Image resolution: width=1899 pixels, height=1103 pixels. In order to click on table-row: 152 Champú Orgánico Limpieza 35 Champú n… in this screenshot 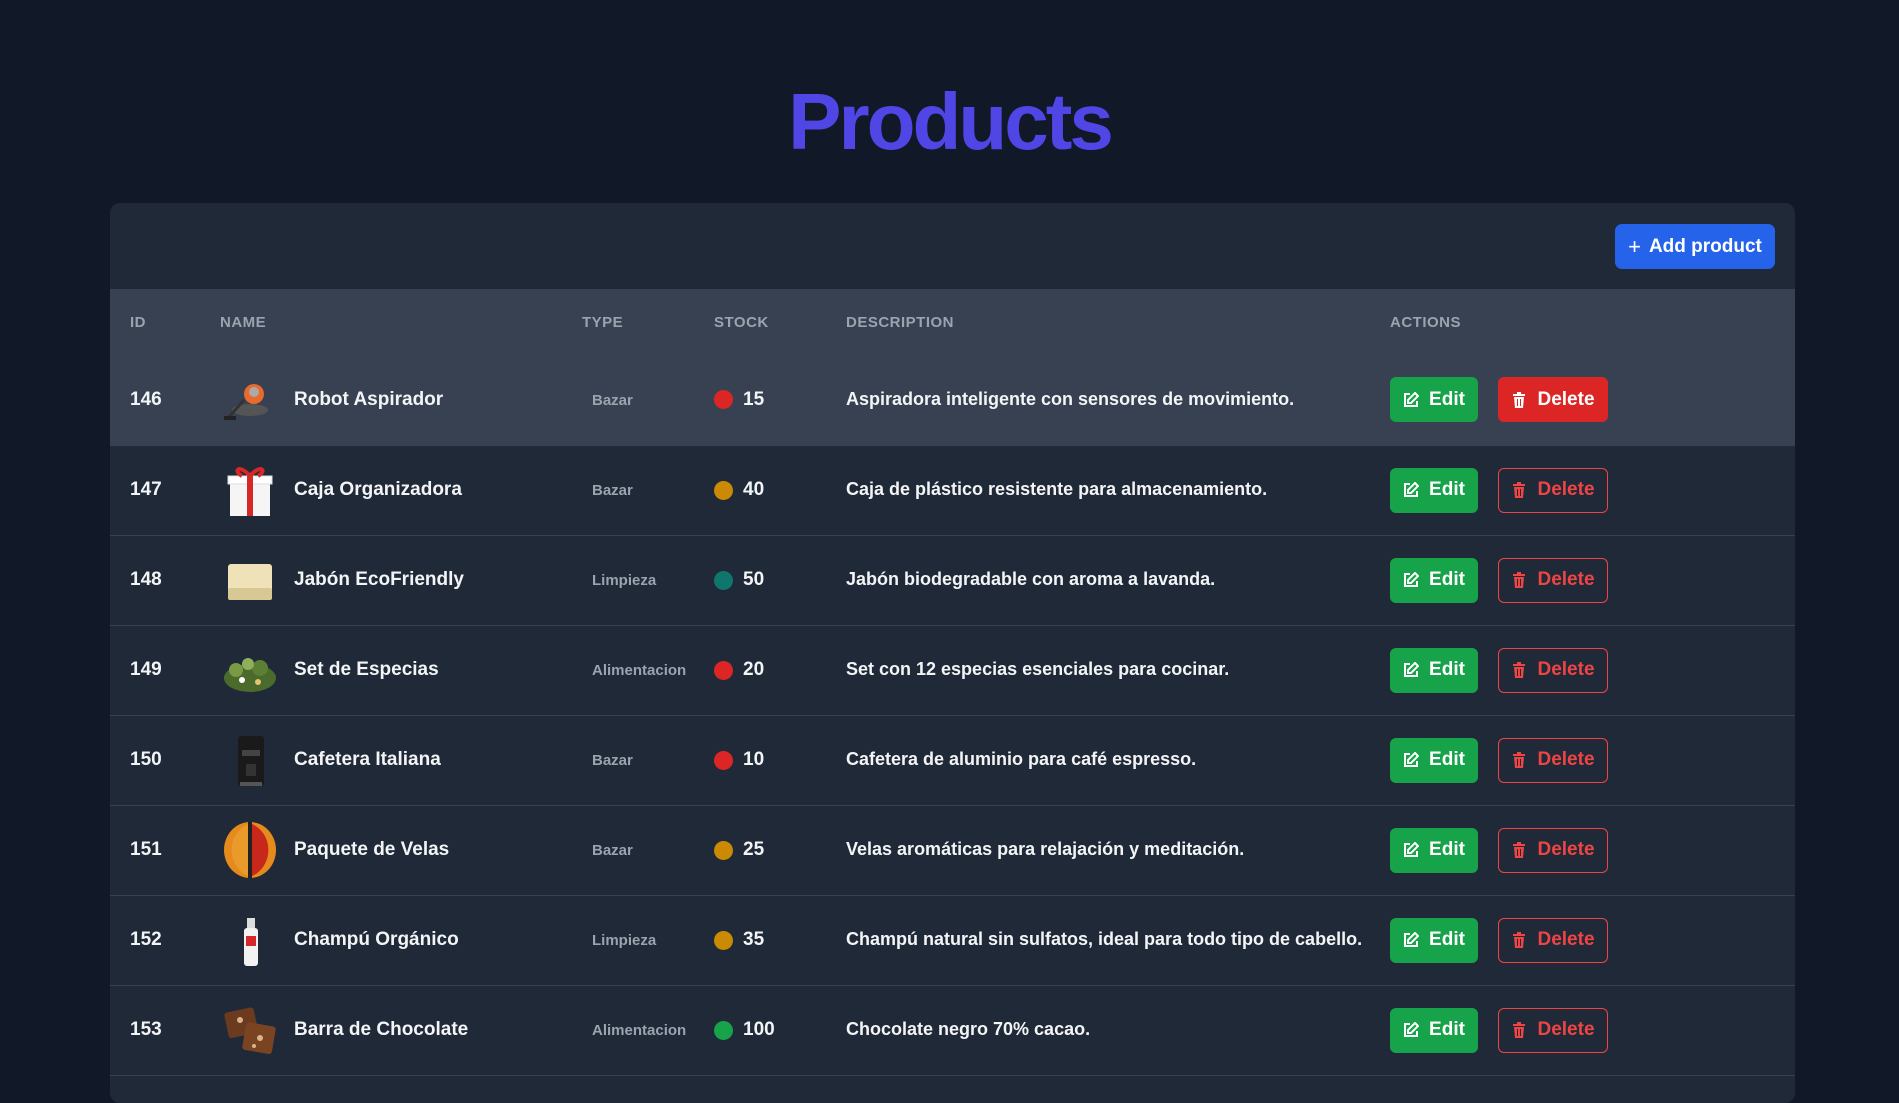, I will do `click(952, 940)`.